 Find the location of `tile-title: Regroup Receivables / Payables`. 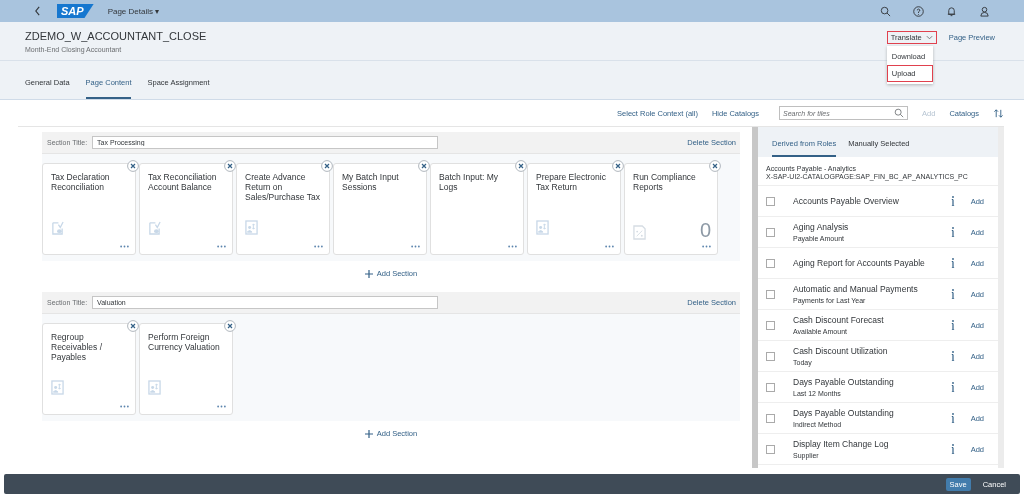

tile-title: Regroup Receivables / Payables is located at coordinates (77, 348).